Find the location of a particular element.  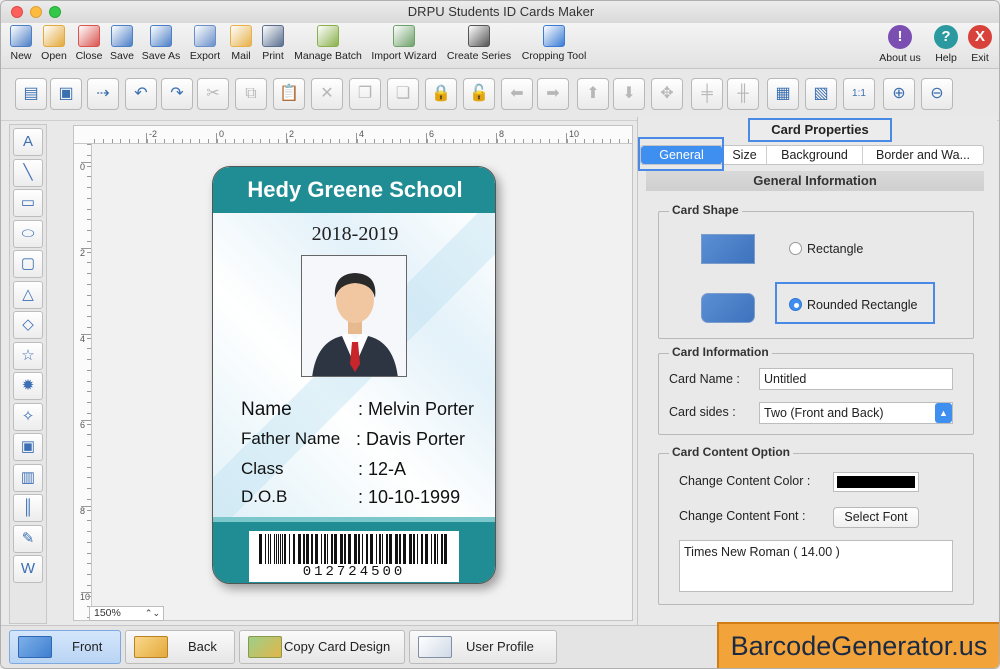

export-image-icon: ⇢ is located at coordinates (103, 94).